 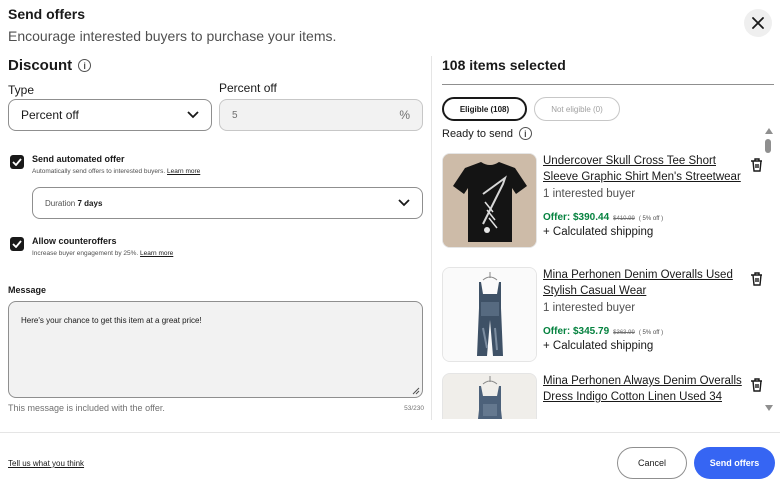 I want to click on percent-off-value: 5, so click(x=235, y=115).